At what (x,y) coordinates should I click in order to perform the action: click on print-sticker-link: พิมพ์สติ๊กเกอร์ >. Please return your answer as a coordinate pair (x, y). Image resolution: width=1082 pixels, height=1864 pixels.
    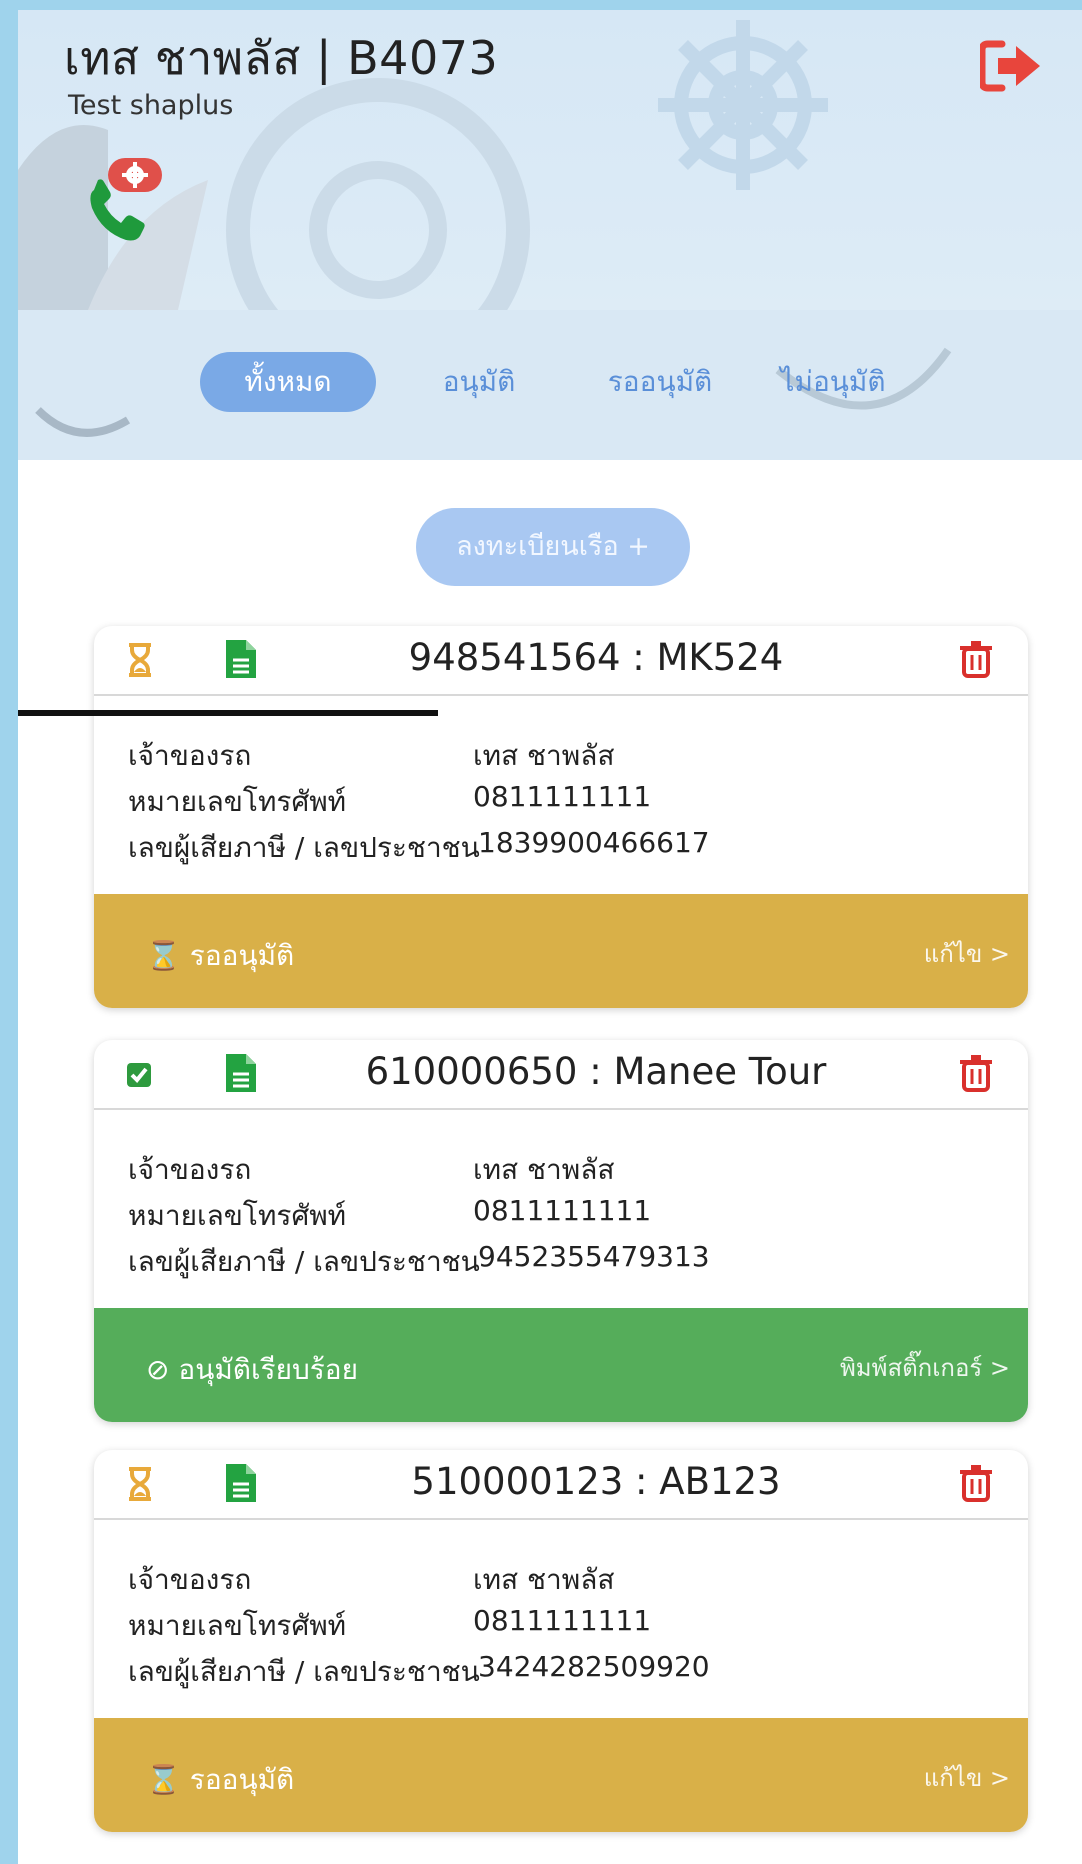
    Looking at the image, I should click on (925, 1367).